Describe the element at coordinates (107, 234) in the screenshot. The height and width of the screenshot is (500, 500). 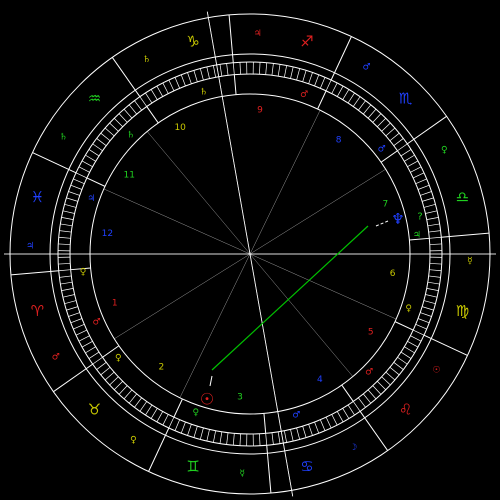
I see `house-12-label: 12` at that location.